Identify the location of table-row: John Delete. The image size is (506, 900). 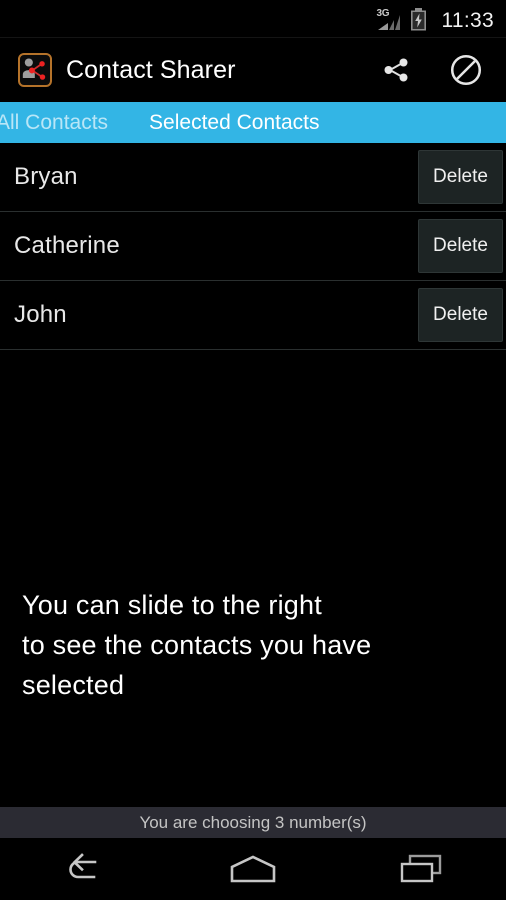
(253, 315).